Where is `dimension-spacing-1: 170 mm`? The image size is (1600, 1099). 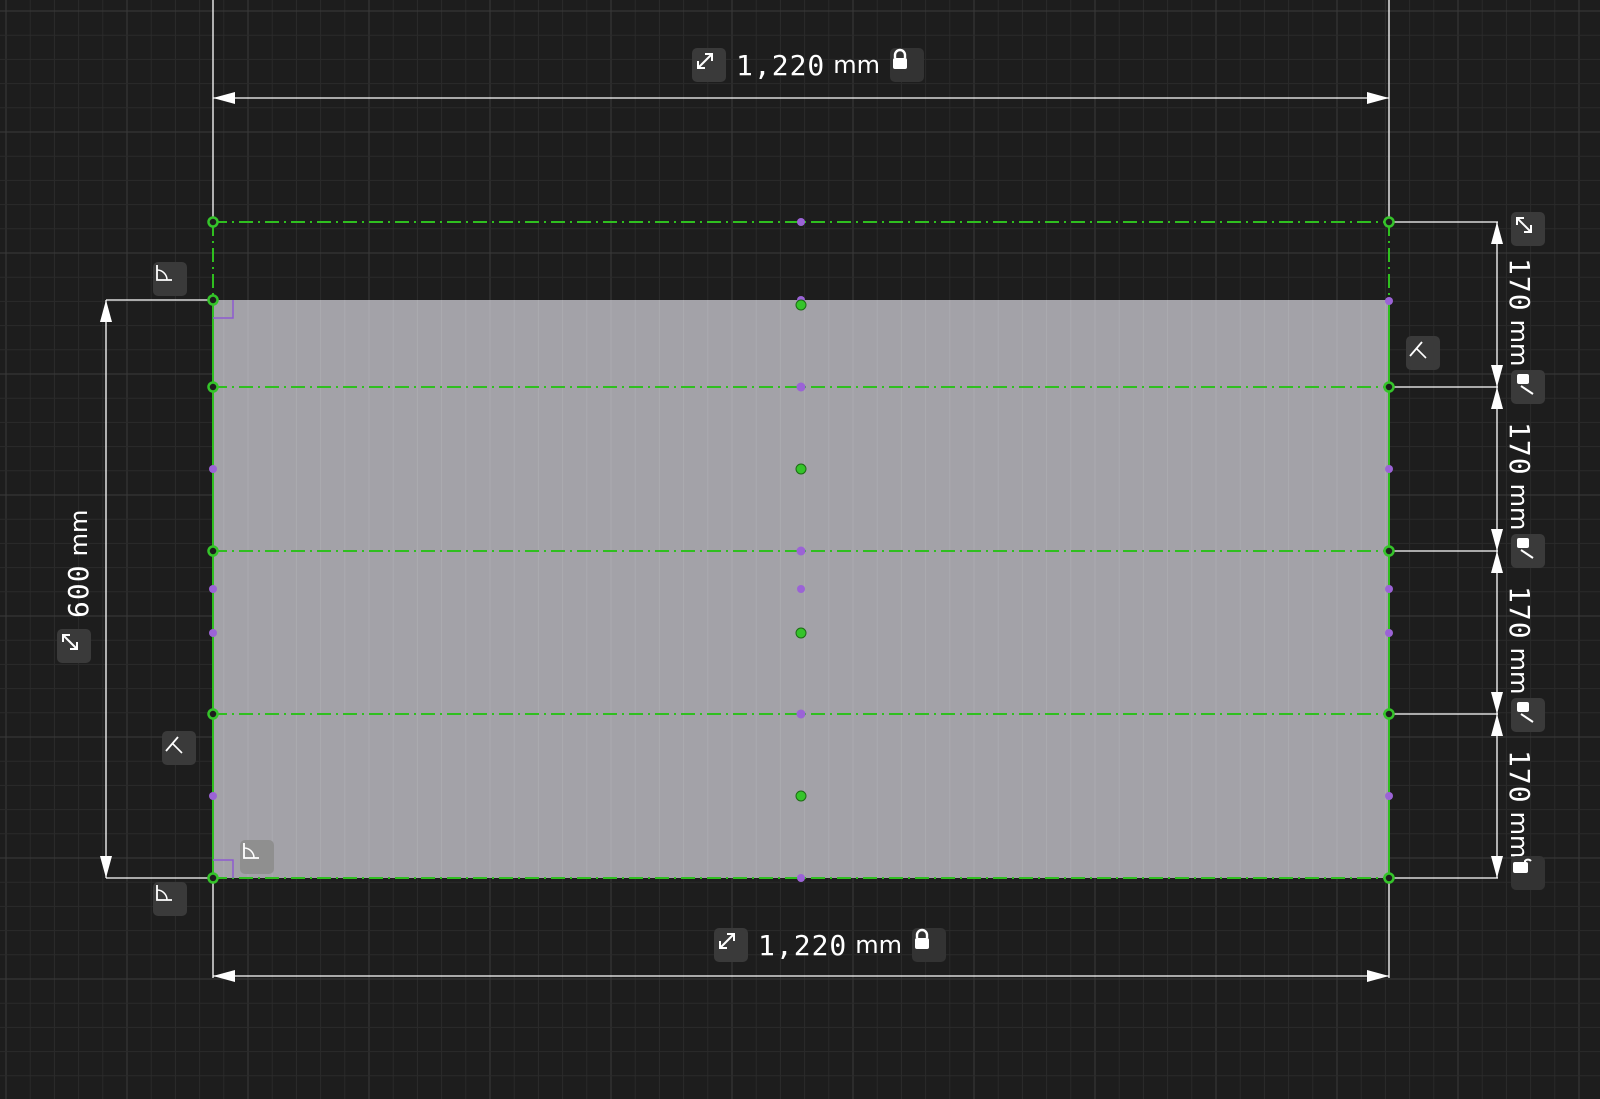
dimension-spacing-1: 170 mm is located at coordinates (1519, 312).